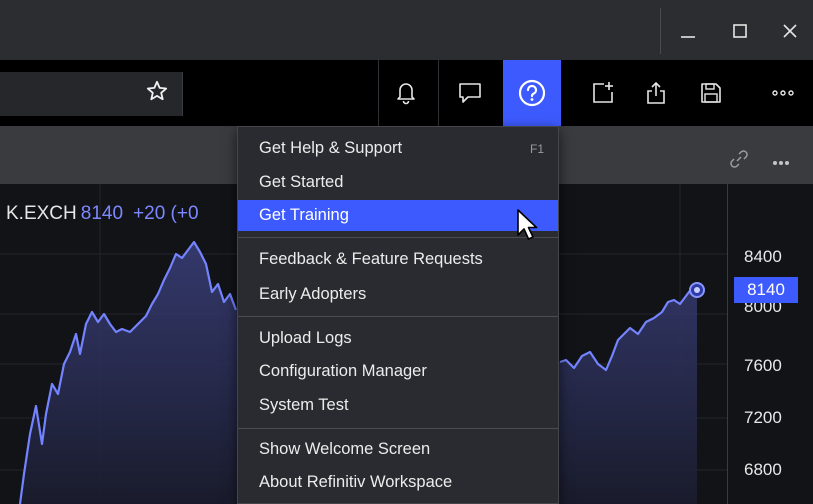 The image size is (813, 504). I want to click on share-button, so click(656, 93).